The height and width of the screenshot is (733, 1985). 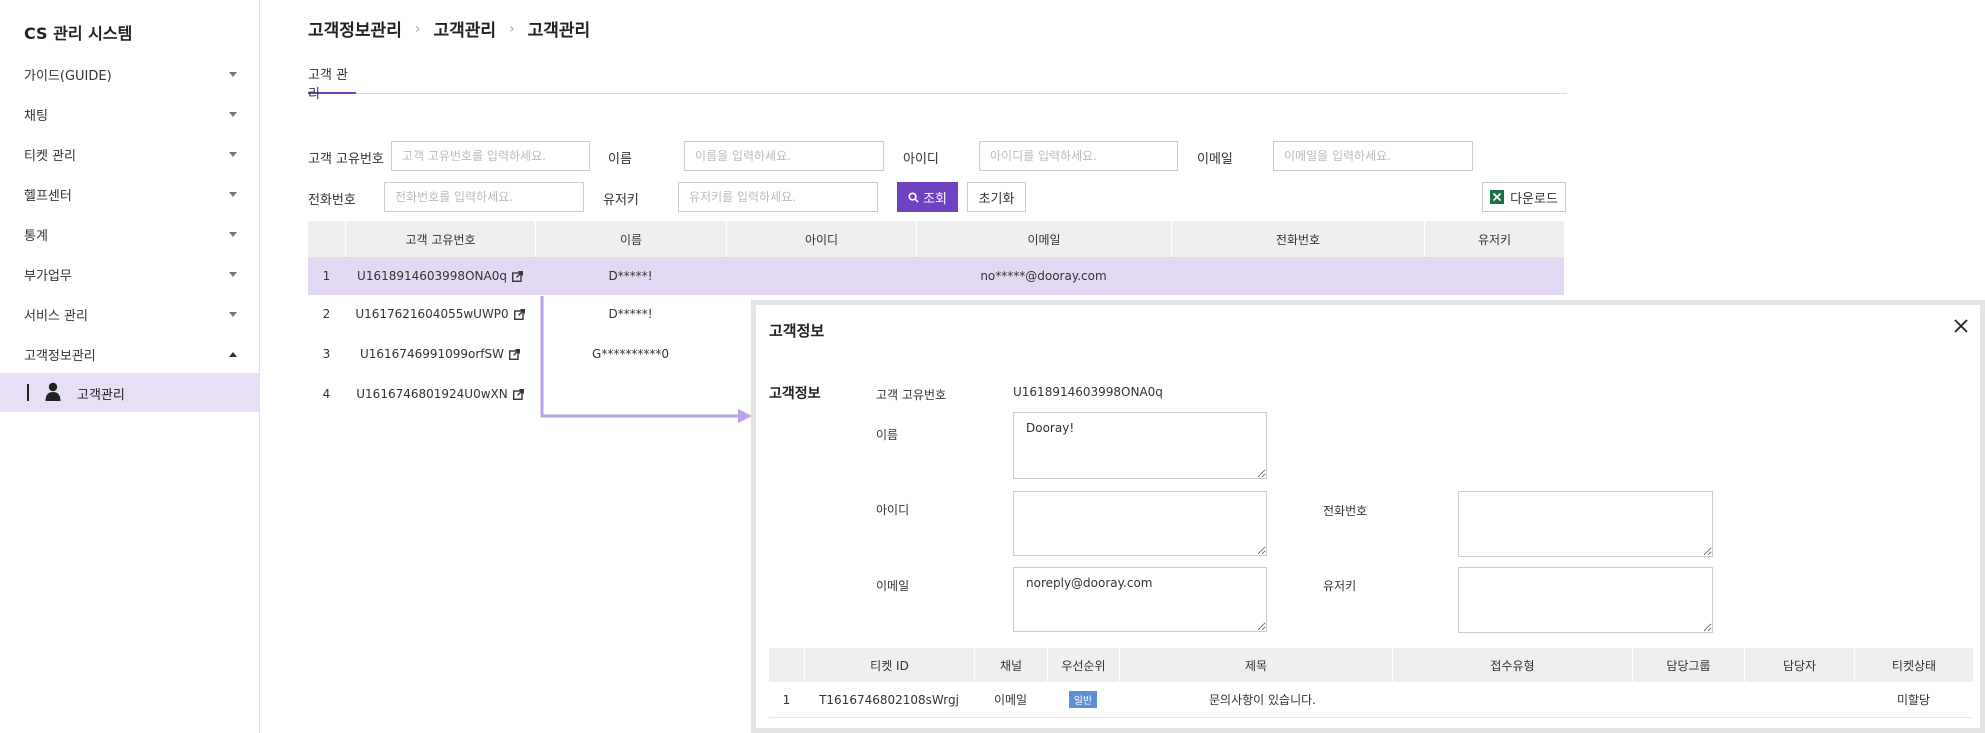 What do you see at coordinates (332, 82) in the screenshot?
I see `tab-customer-management: 고객 관리` at bounding box center [332, 82].